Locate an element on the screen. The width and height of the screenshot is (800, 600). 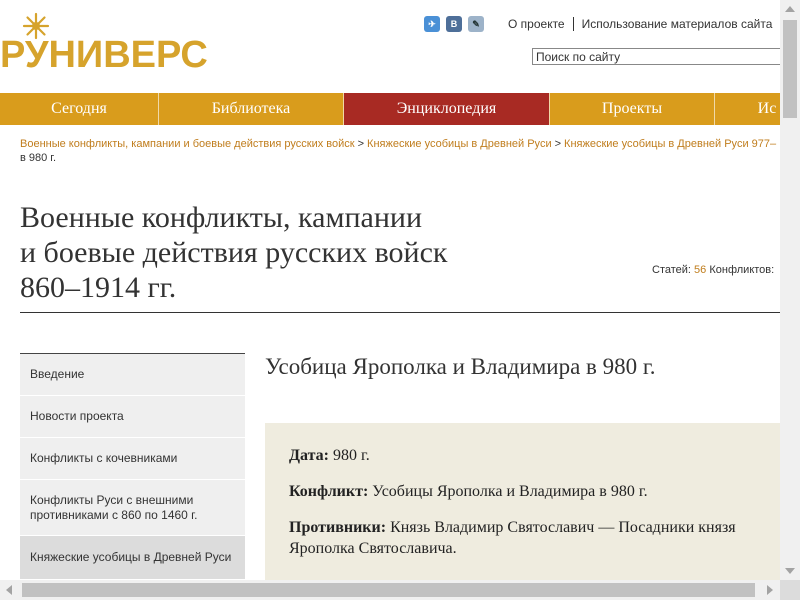
nav-item-projects: Проекты is located at coordinates (632, 109).